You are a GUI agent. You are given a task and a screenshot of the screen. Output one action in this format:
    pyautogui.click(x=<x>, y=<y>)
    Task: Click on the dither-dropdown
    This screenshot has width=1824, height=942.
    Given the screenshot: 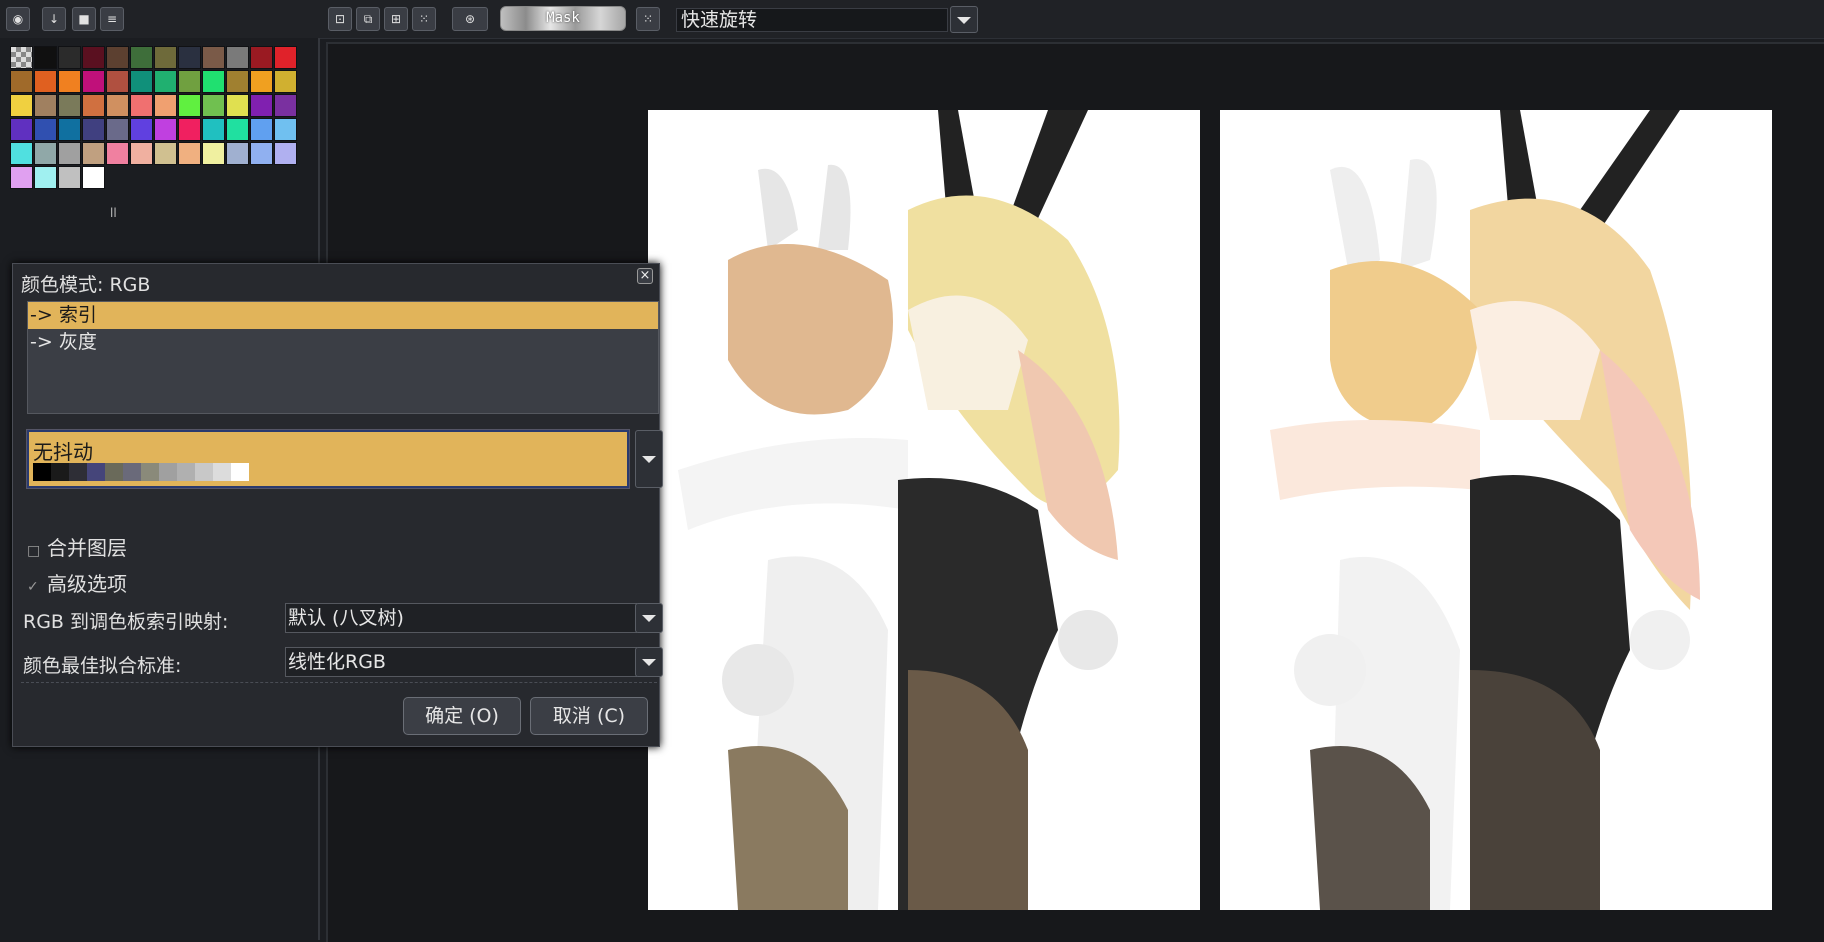 What is the action you would take?
    pyautogui.click(x=649, y=459)
    